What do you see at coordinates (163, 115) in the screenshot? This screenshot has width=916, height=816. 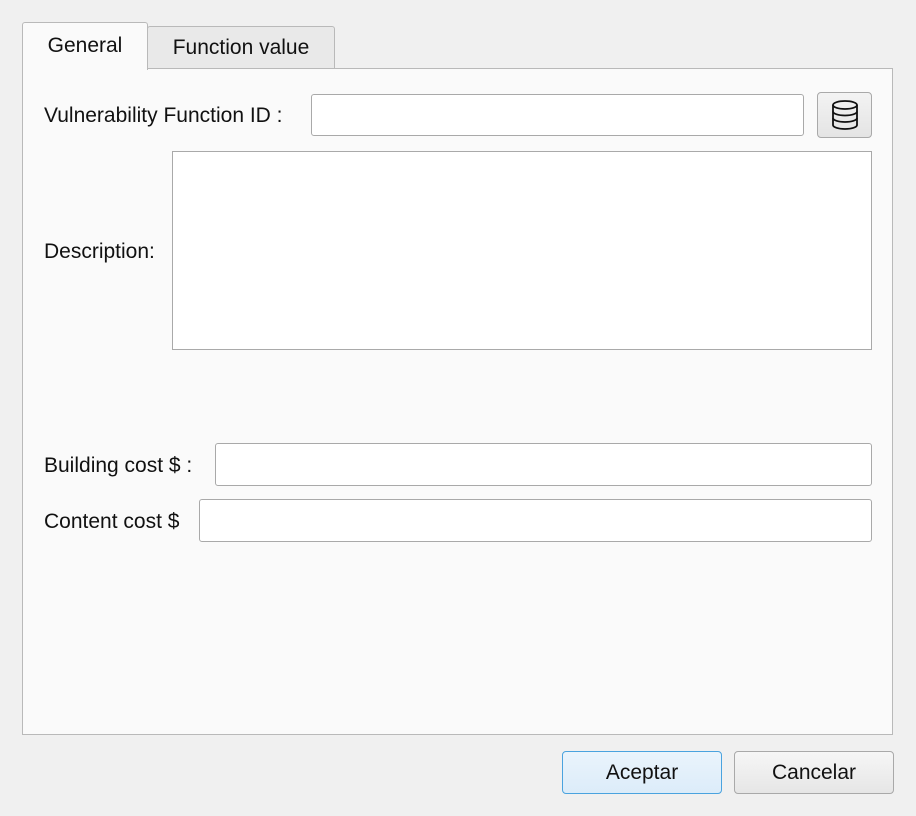 I see `vulnerability-id-label: Vulnerability Function ID :` at bounding box center [163, 115].